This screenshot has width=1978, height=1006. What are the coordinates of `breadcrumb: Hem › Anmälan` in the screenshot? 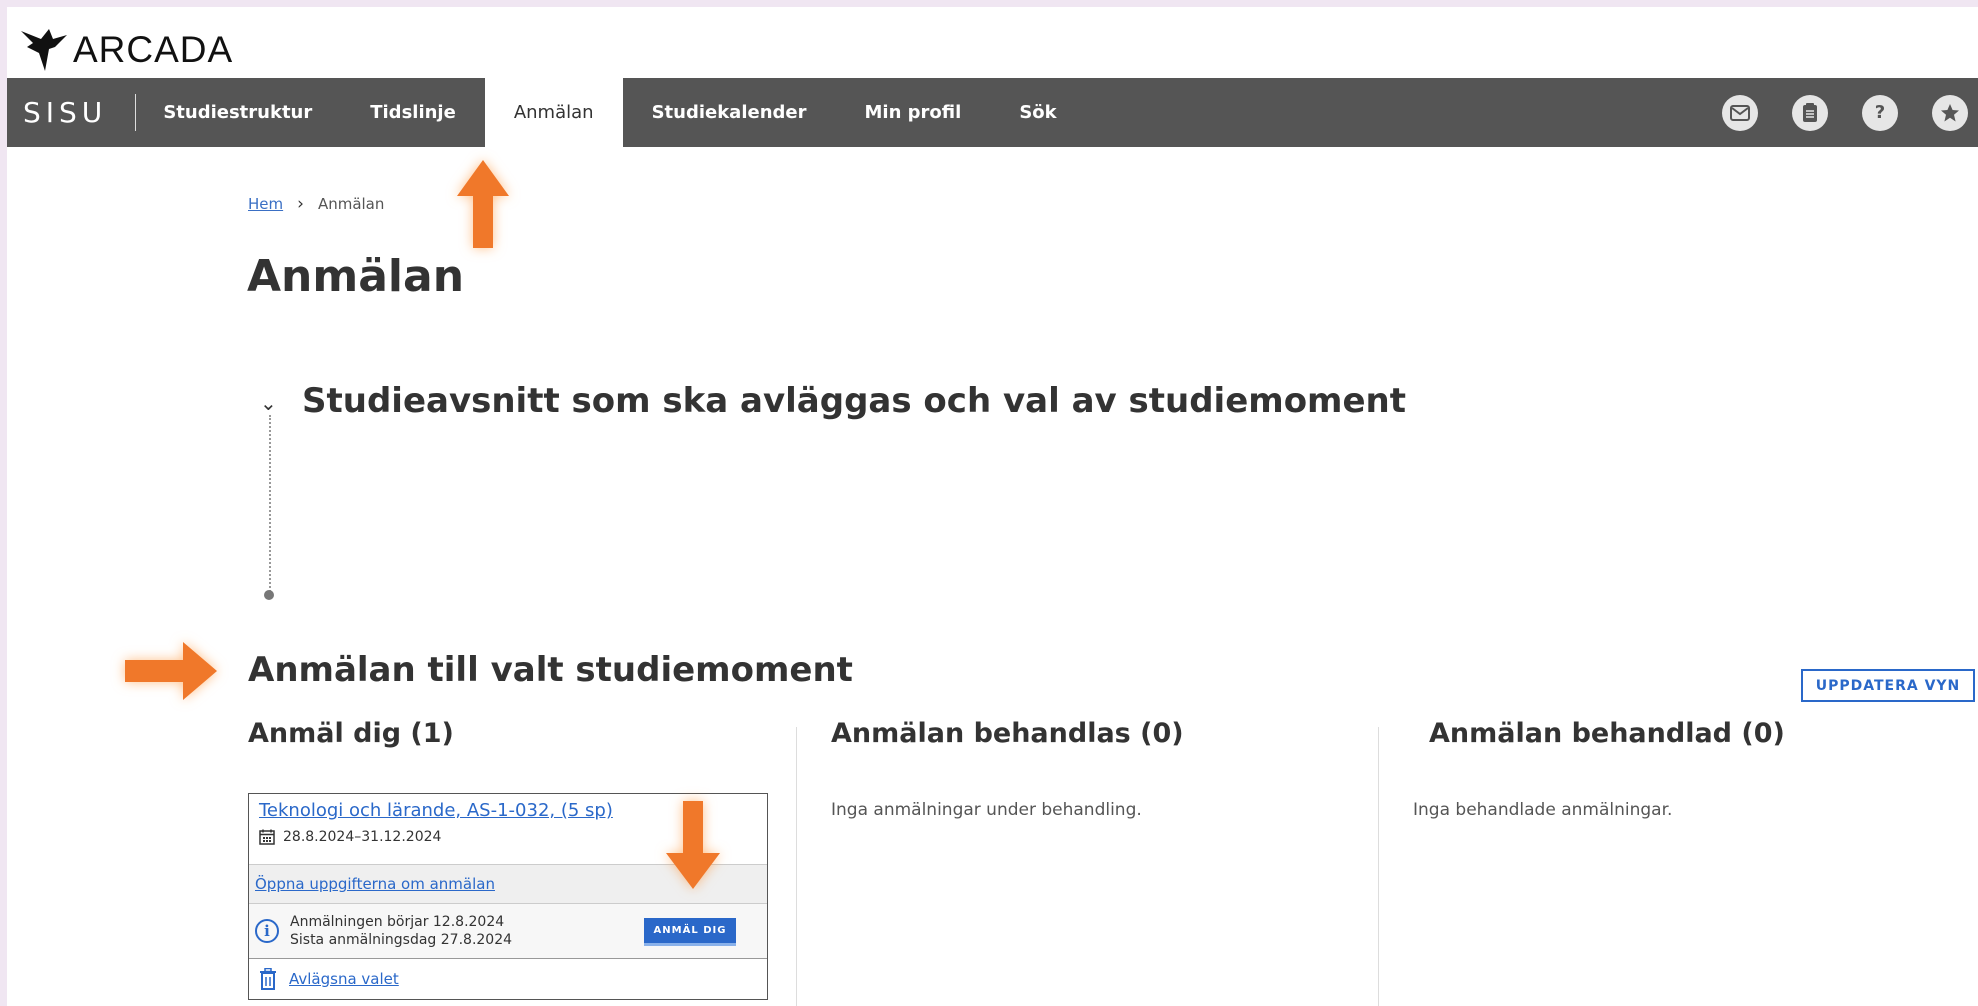 It's located at (316, 204).